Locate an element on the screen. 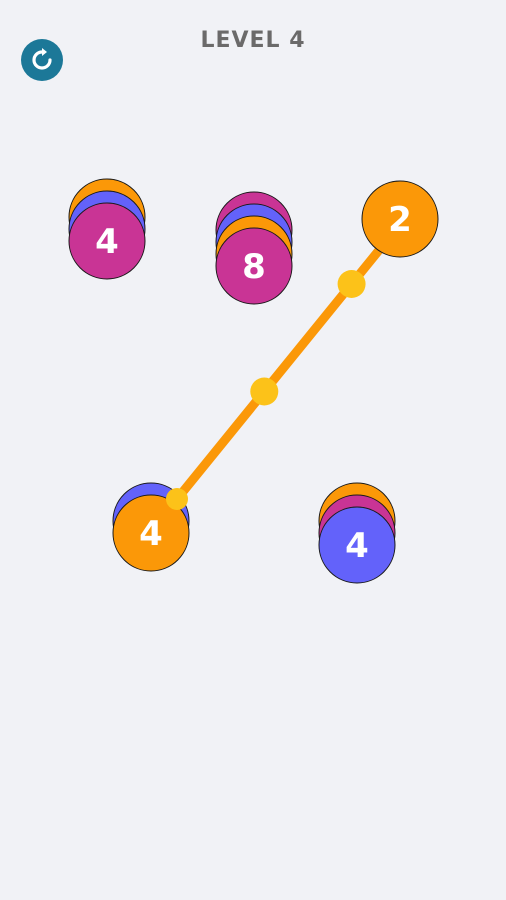 This screenshot has width=506, height=900. chip-stack: 2 is located at coordinates (400, 219).